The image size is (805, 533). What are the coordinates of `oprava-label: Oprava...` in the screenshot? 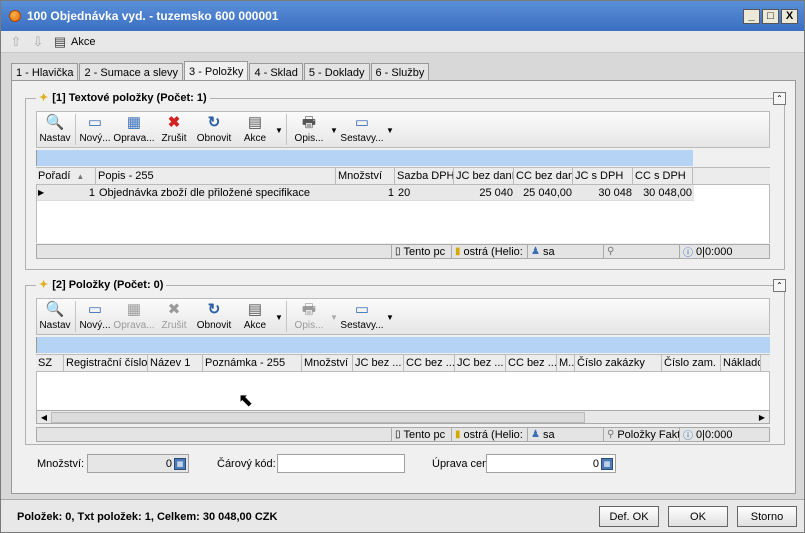 It's located at (134, 325).